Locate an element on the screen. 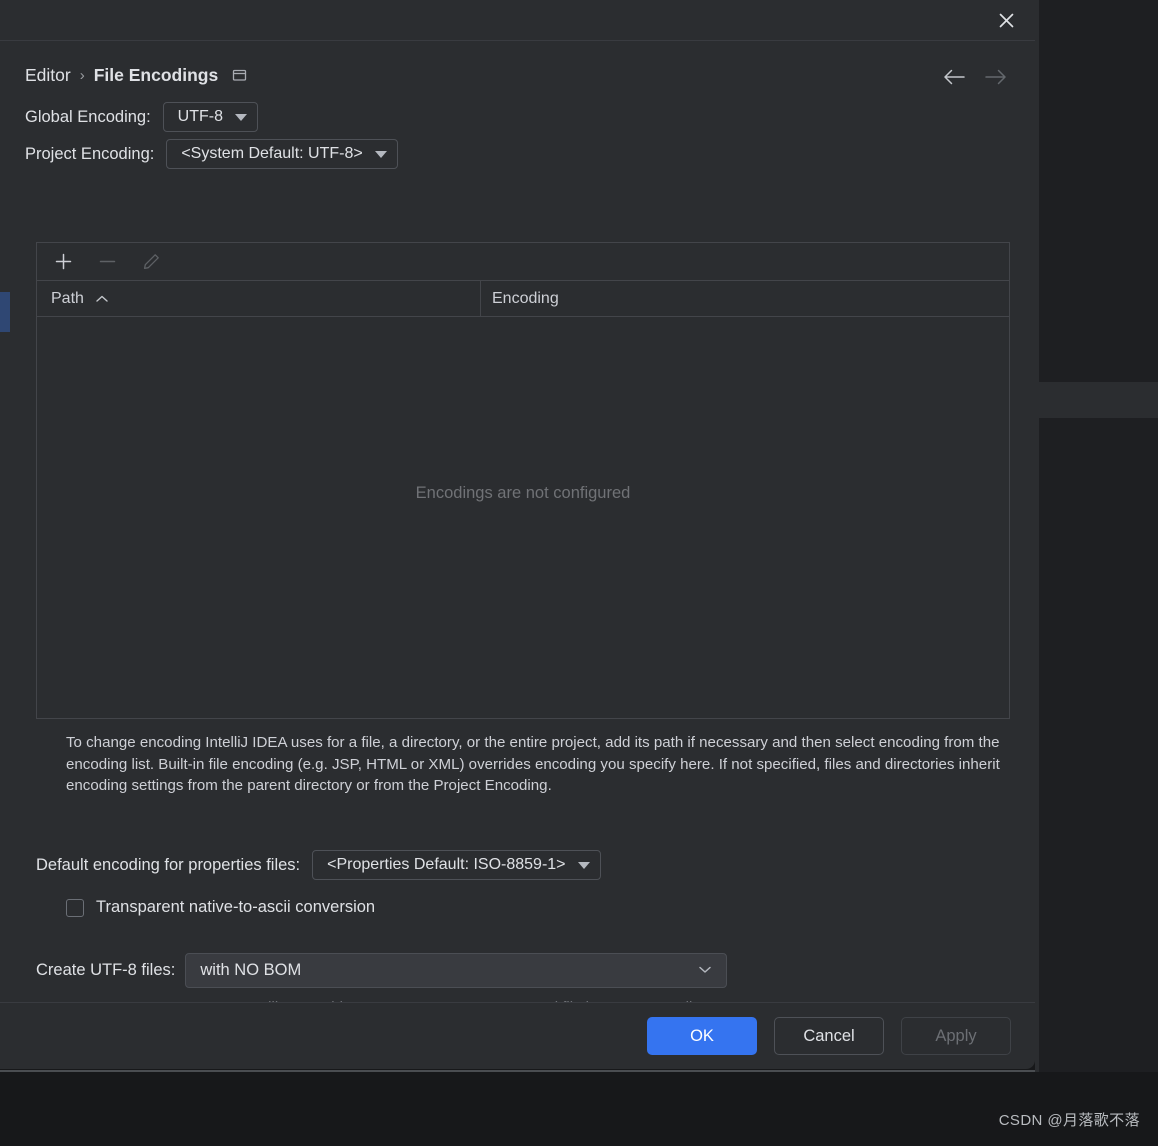  create-utf8-value: with NO BOM is located at coordinates (251, 970).